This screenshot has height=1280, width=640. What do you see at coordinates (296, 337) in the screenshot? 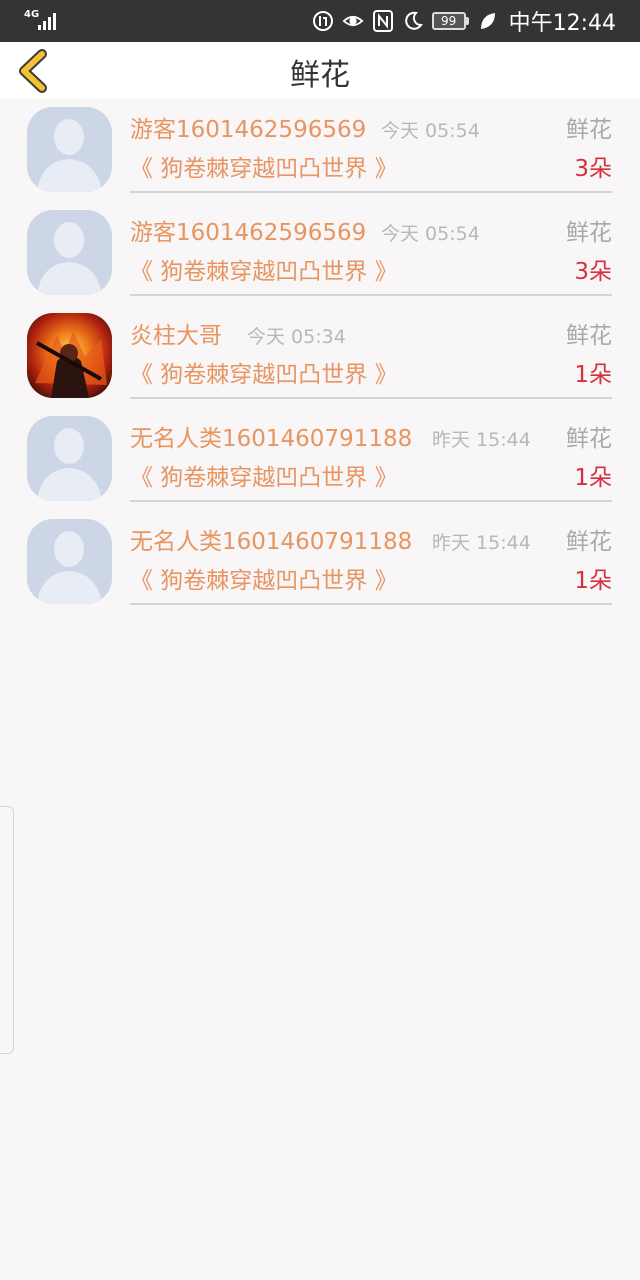
I see `timestamp: 今天 05:34` at bounding box center [296, 337].